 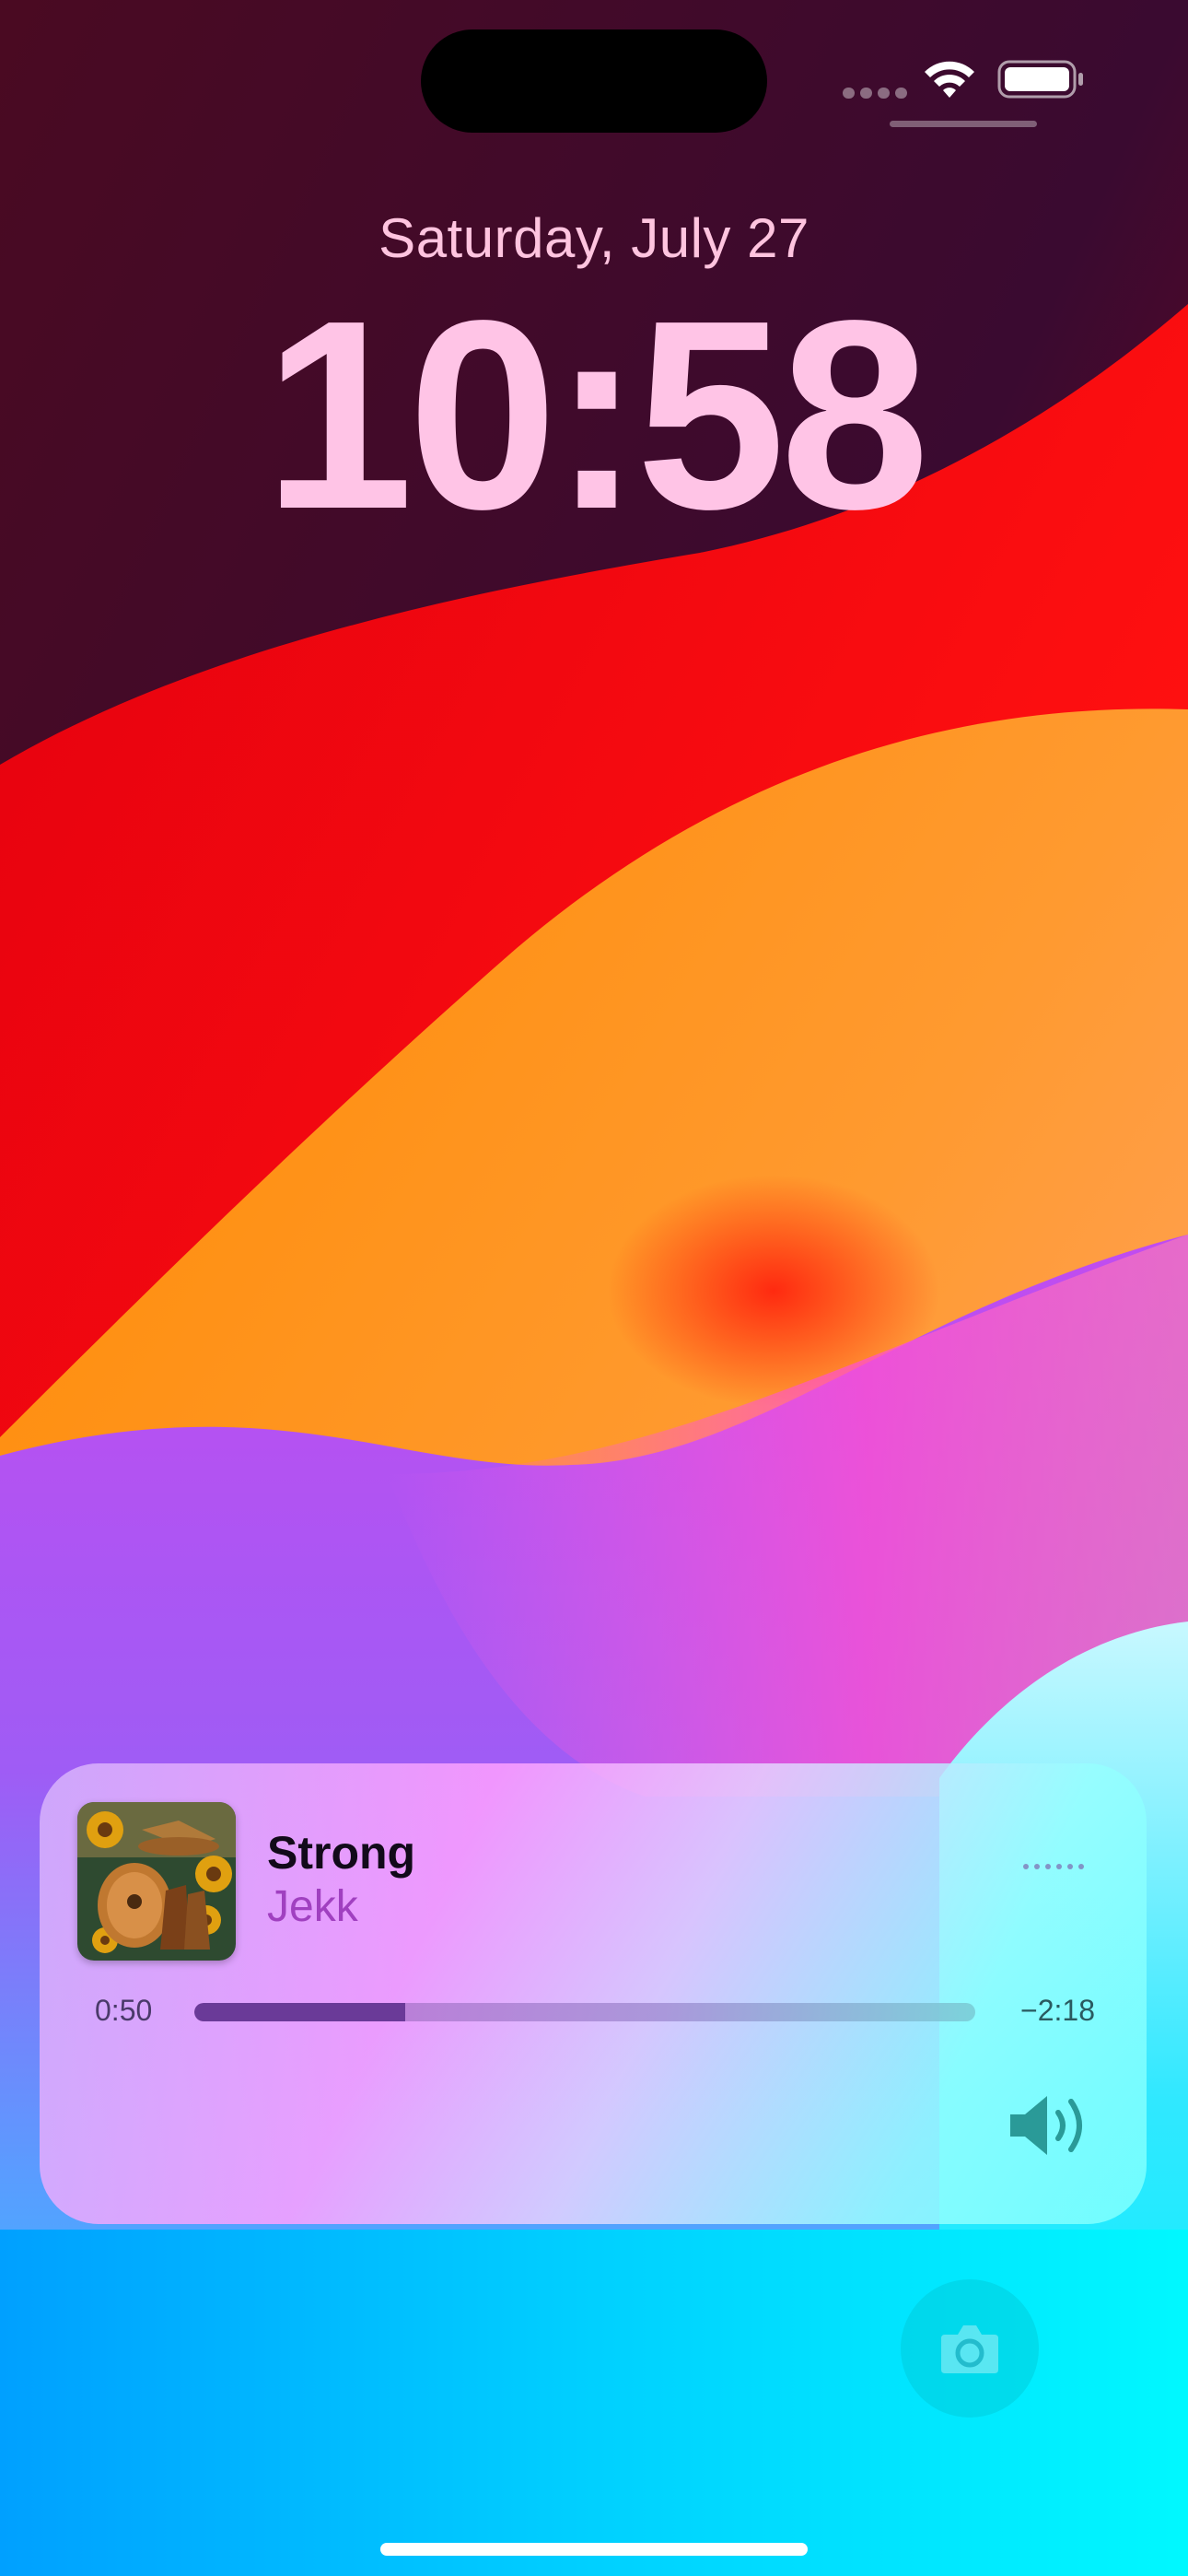 What do you see at coordinates (156, 1882) in the screenshot?
I see `album-art` at bounding box center [156, 1882].